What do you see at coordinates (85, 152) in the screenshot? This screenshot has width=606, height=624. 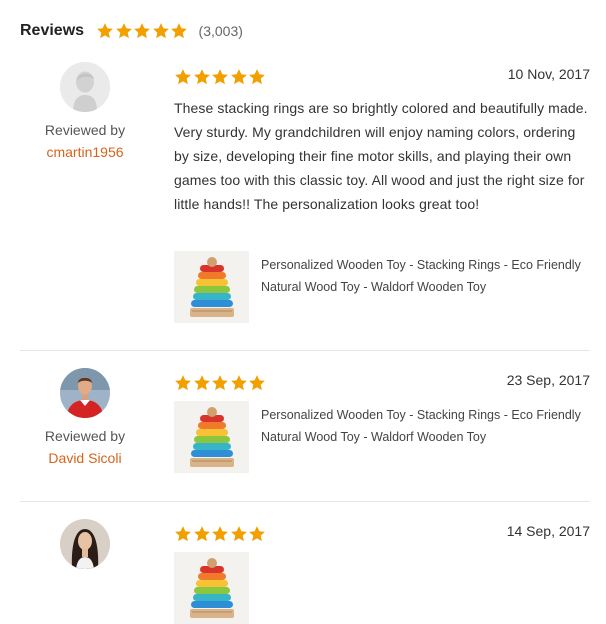 I see `reviewer-link: cmartin1956` at bounding box center [85, 152].